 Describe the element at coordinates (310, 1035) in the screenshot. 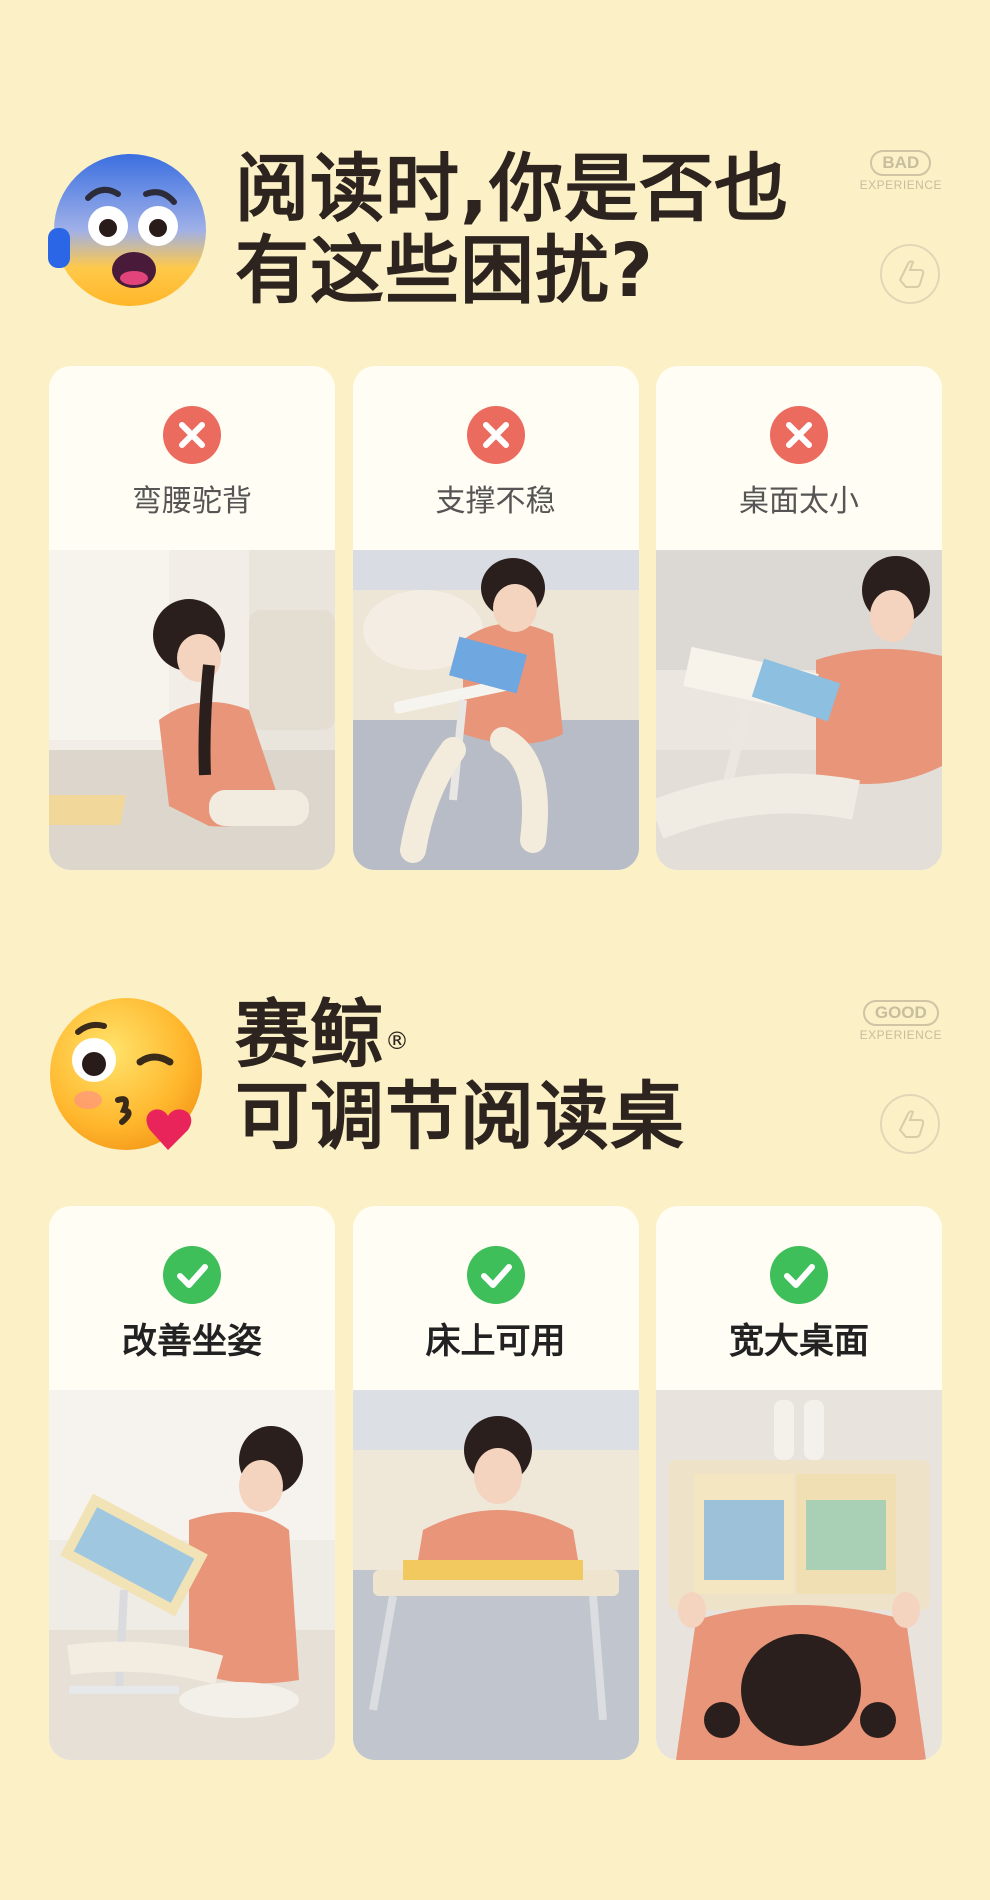

I see `brand-name: 赛鲸` at that location.